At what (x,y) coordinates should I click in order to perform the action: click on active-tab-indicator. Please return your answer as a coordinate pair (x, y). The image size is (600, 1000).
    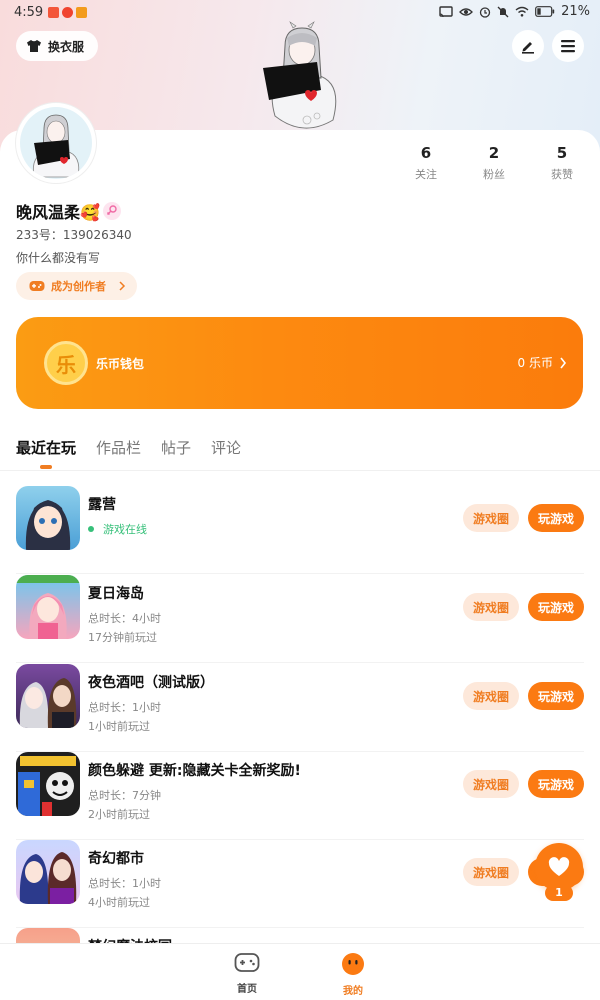
    Looking at the image, I should click on (46, 467).